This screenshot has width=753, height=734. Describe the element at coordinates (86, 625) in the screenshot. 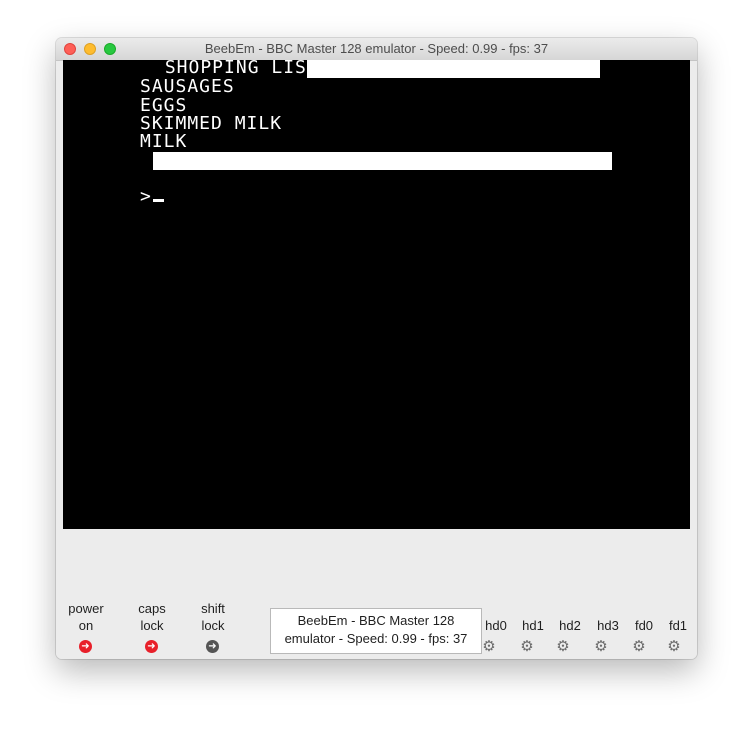

I see `led-label-line: on` at that location.